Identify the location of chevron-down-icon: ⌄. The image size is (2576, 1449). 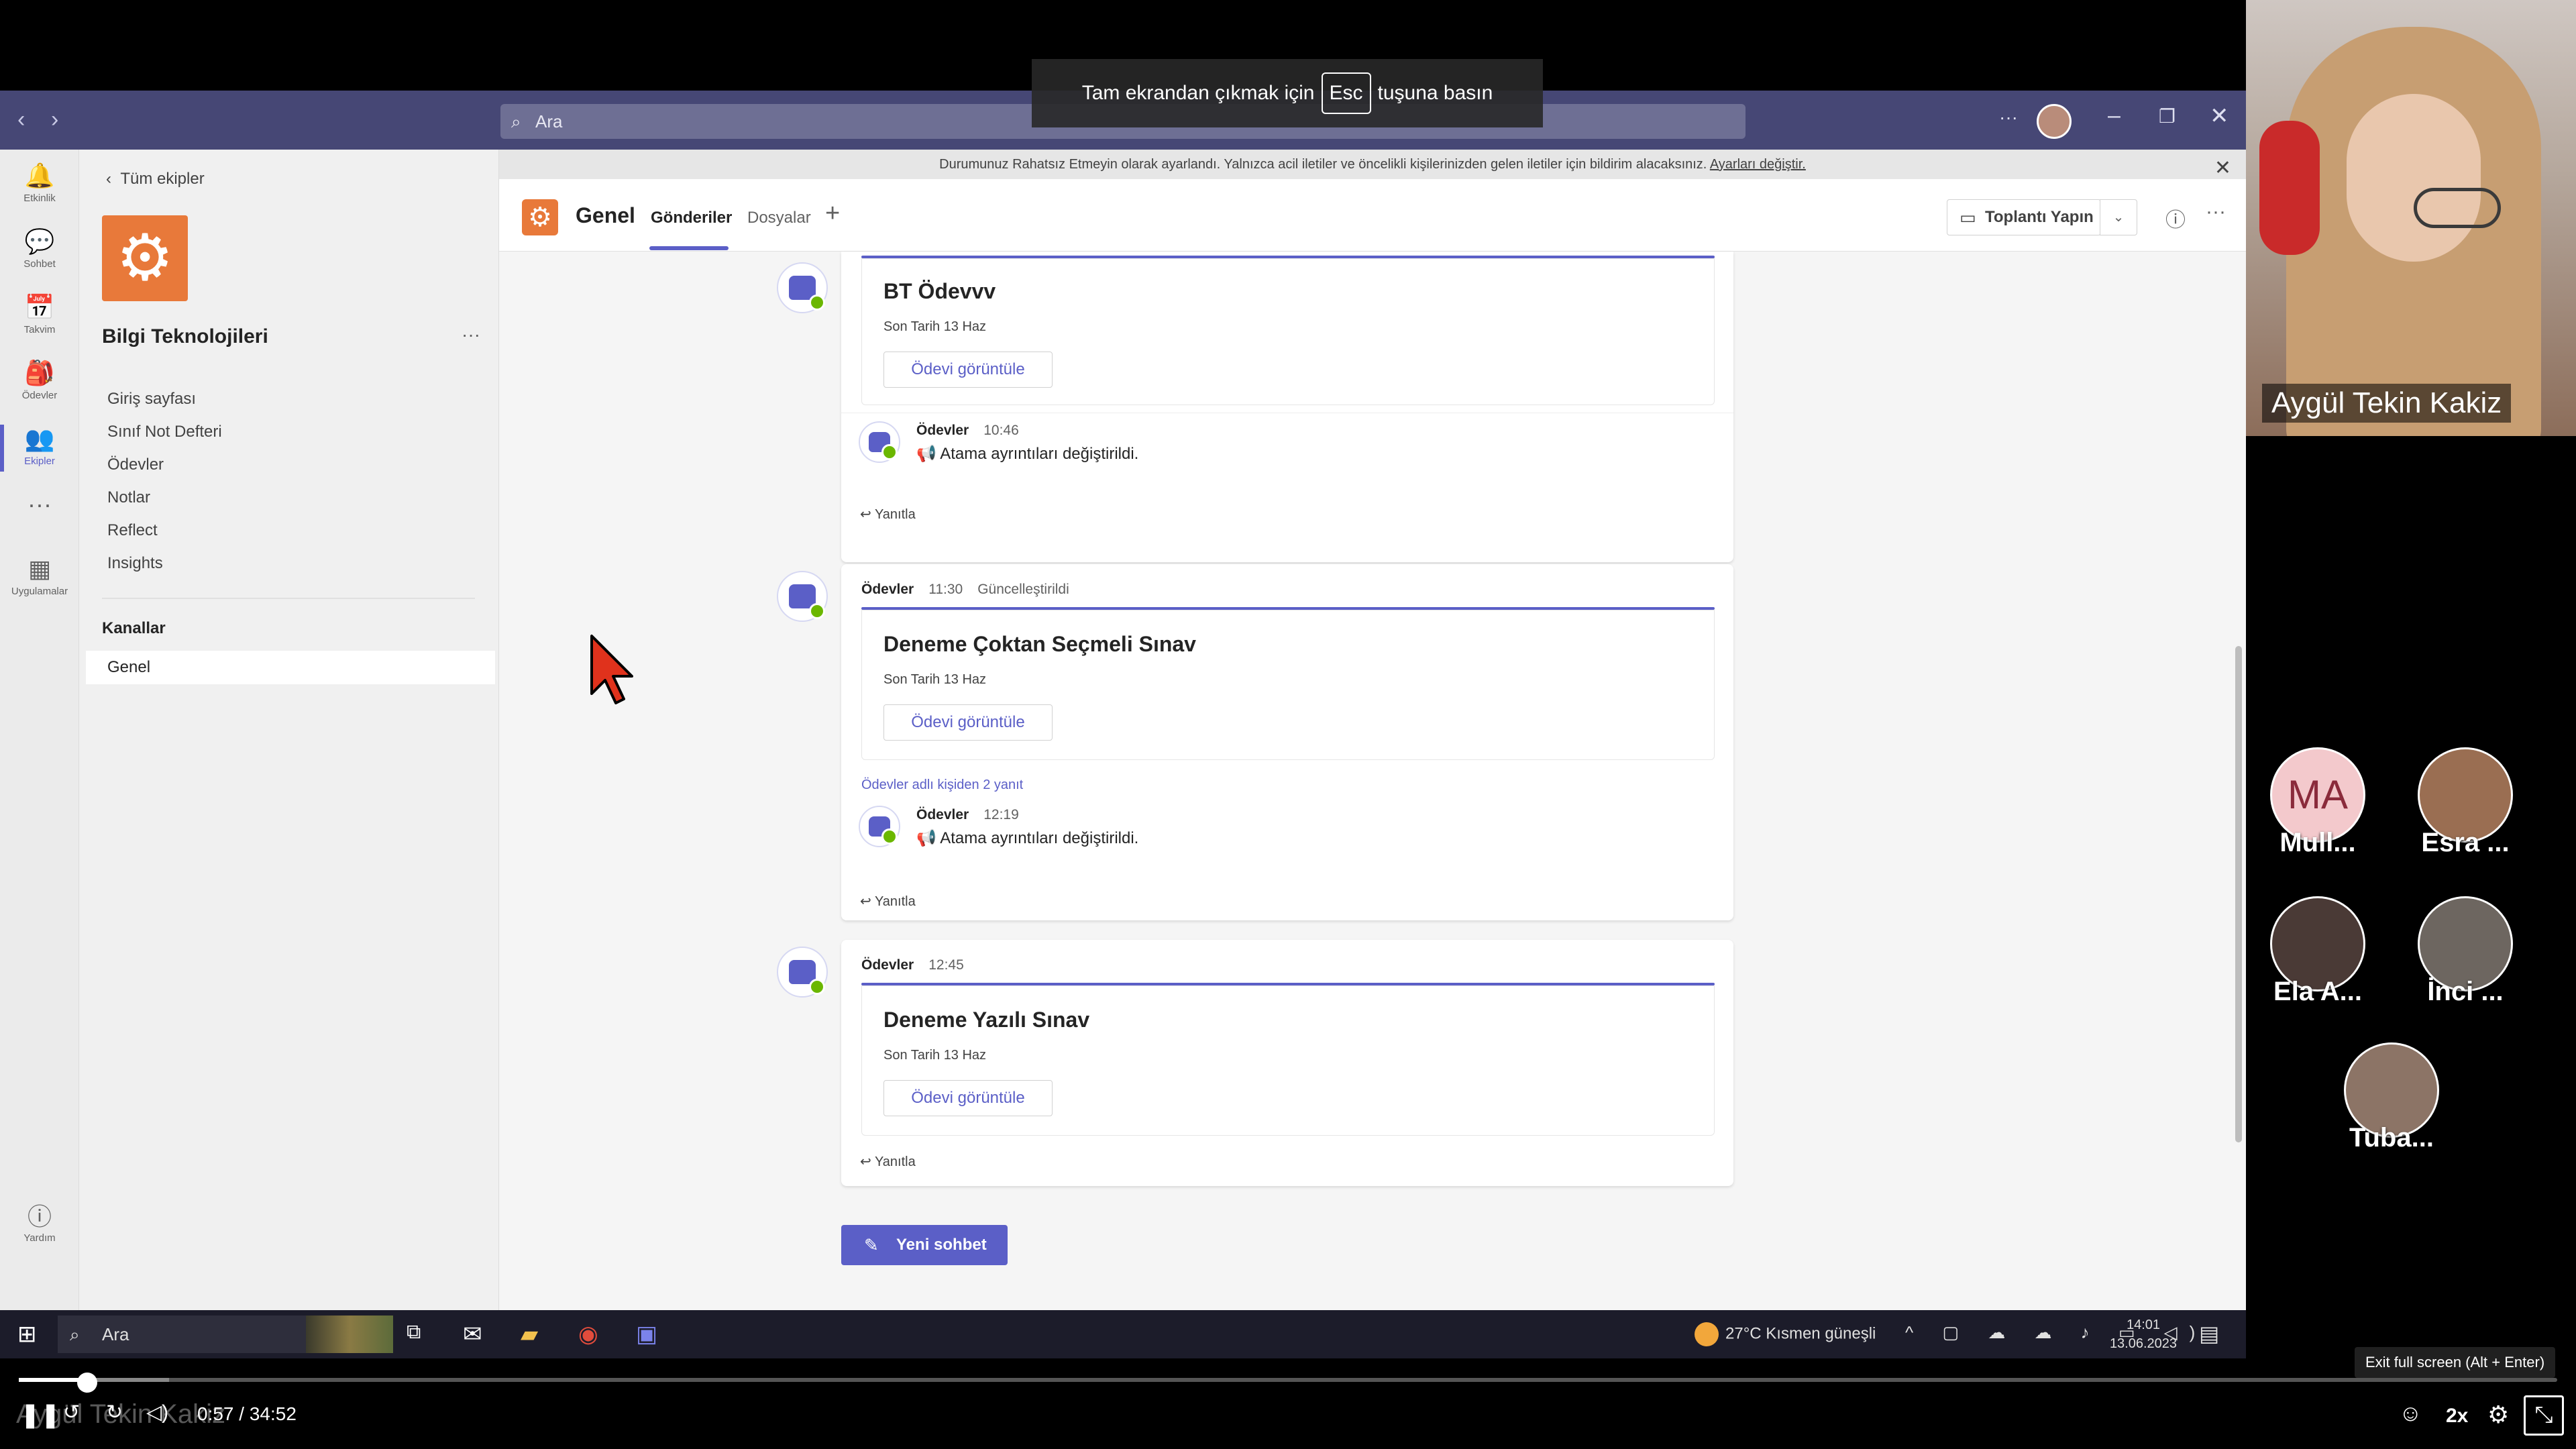
(2118, 217).